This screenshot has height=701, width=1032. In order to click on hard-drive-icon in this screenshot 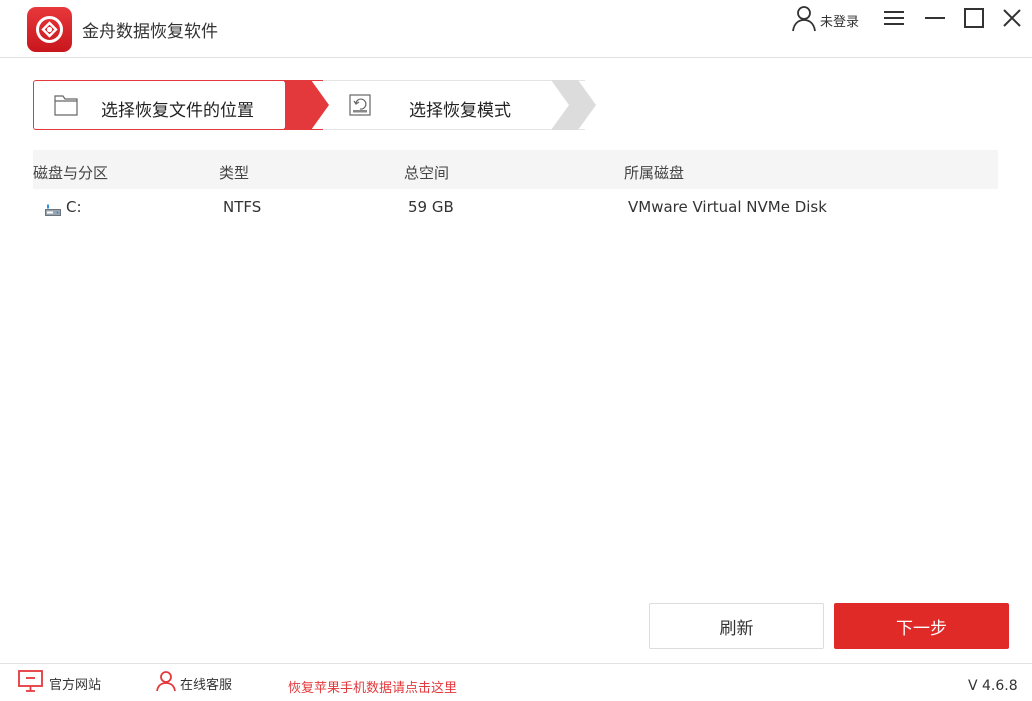, I will do `click(53, 210)`.